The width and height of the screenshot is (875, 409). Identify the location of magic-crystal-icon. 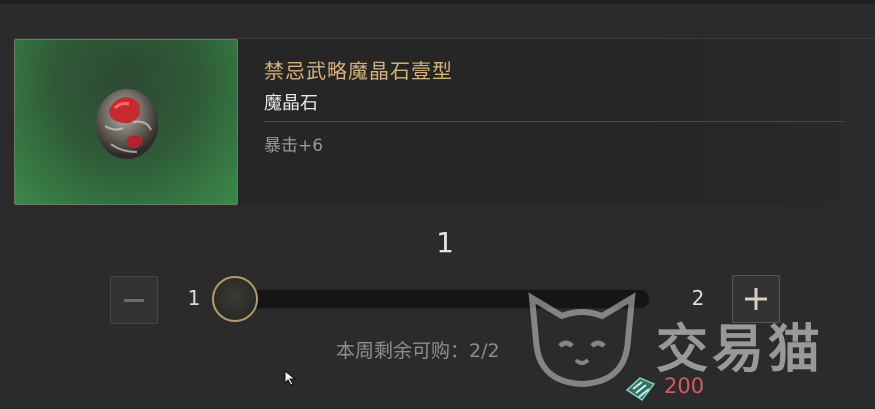
(127, 124).